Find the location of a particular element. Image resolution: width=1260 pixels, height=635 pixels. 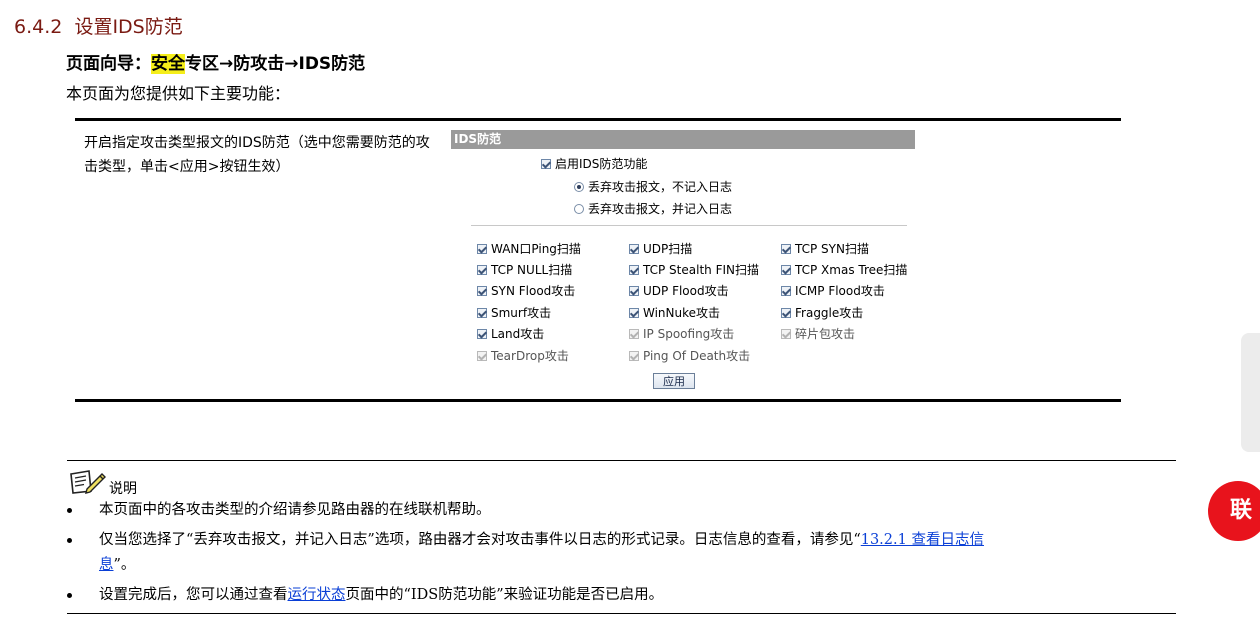

apply-button: 应用 is located at coordinates (674, 381).